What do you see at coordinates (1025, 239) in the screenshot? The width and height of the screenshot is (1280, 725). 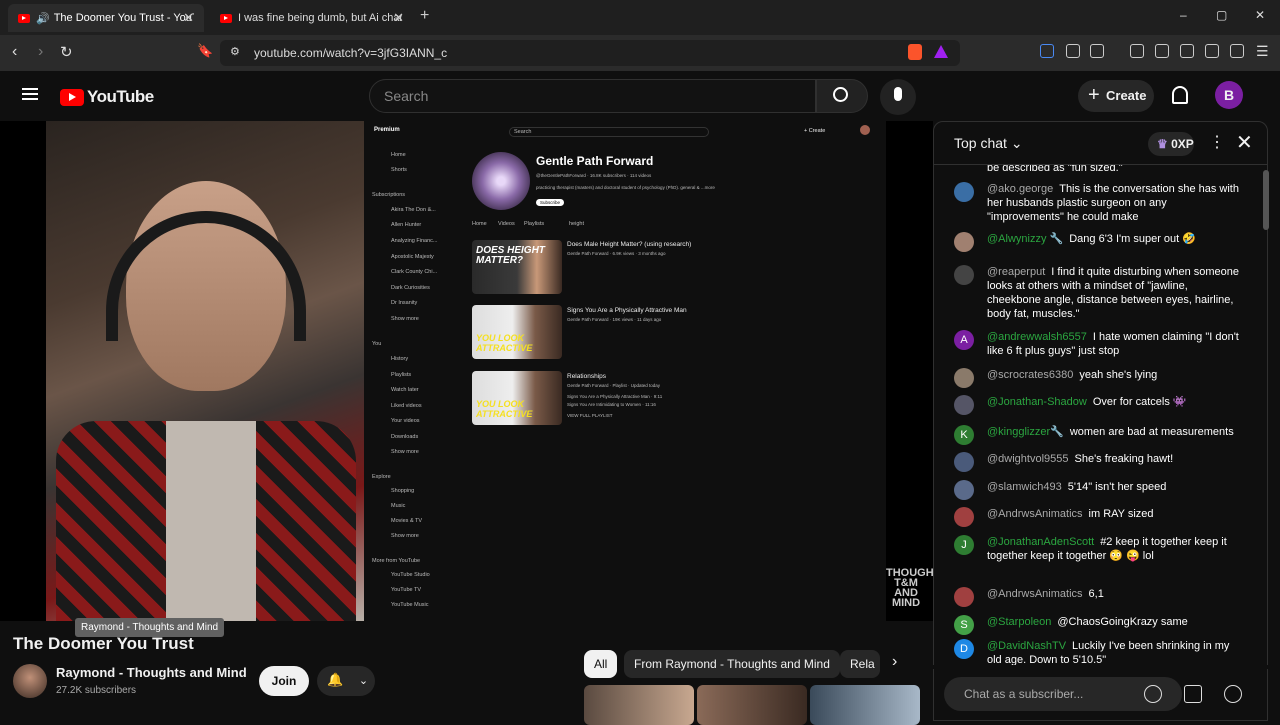 I see `chat-author-name: @Alwynizzy 🔧` at bounding box center [1025, 239].